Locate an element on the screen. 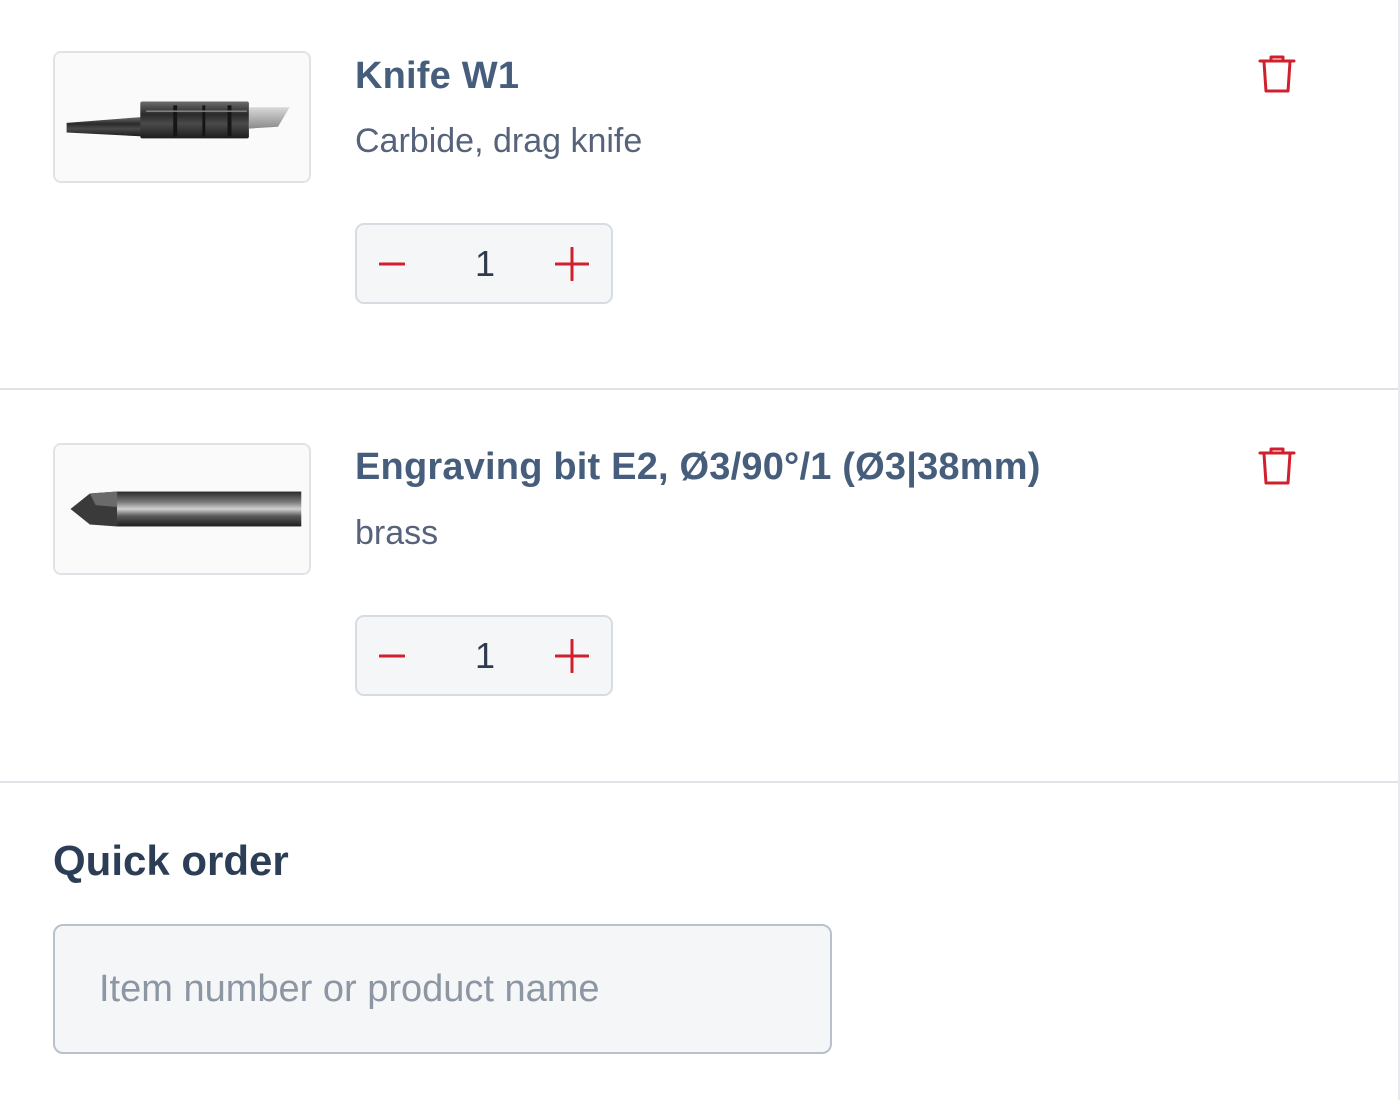 The height and width of the screenshot is (1100, 1400). product-title: Engraving bit E2, Ø3/90°/1 (Ø3|38mm) is located at coordinates (698, 467).